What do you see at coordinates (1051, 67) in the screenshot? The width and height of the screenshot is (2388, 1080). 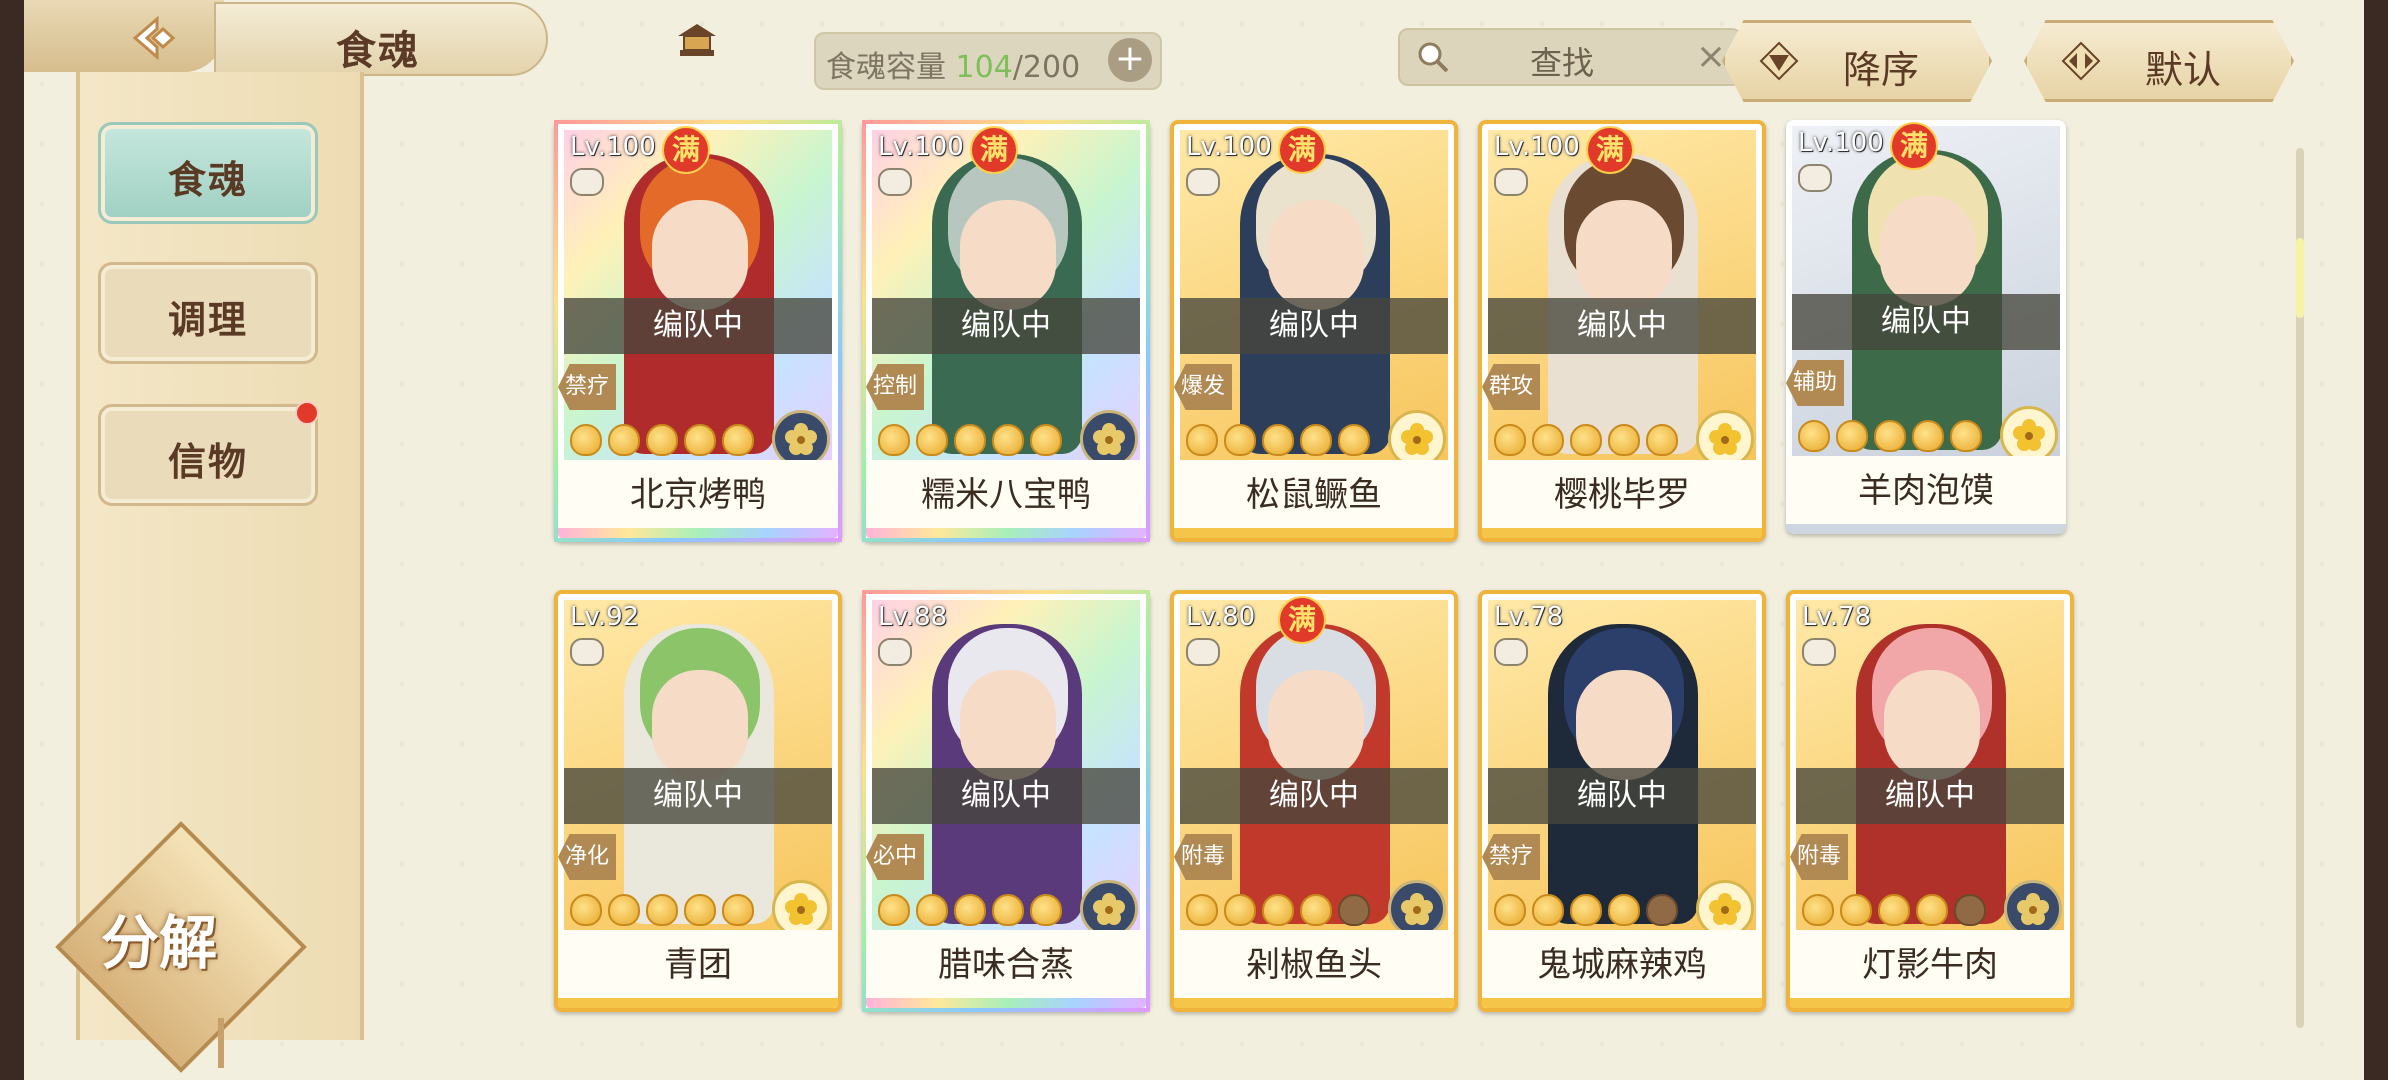 I see `capacity-max: 200` at bounding box center [1051, 67].